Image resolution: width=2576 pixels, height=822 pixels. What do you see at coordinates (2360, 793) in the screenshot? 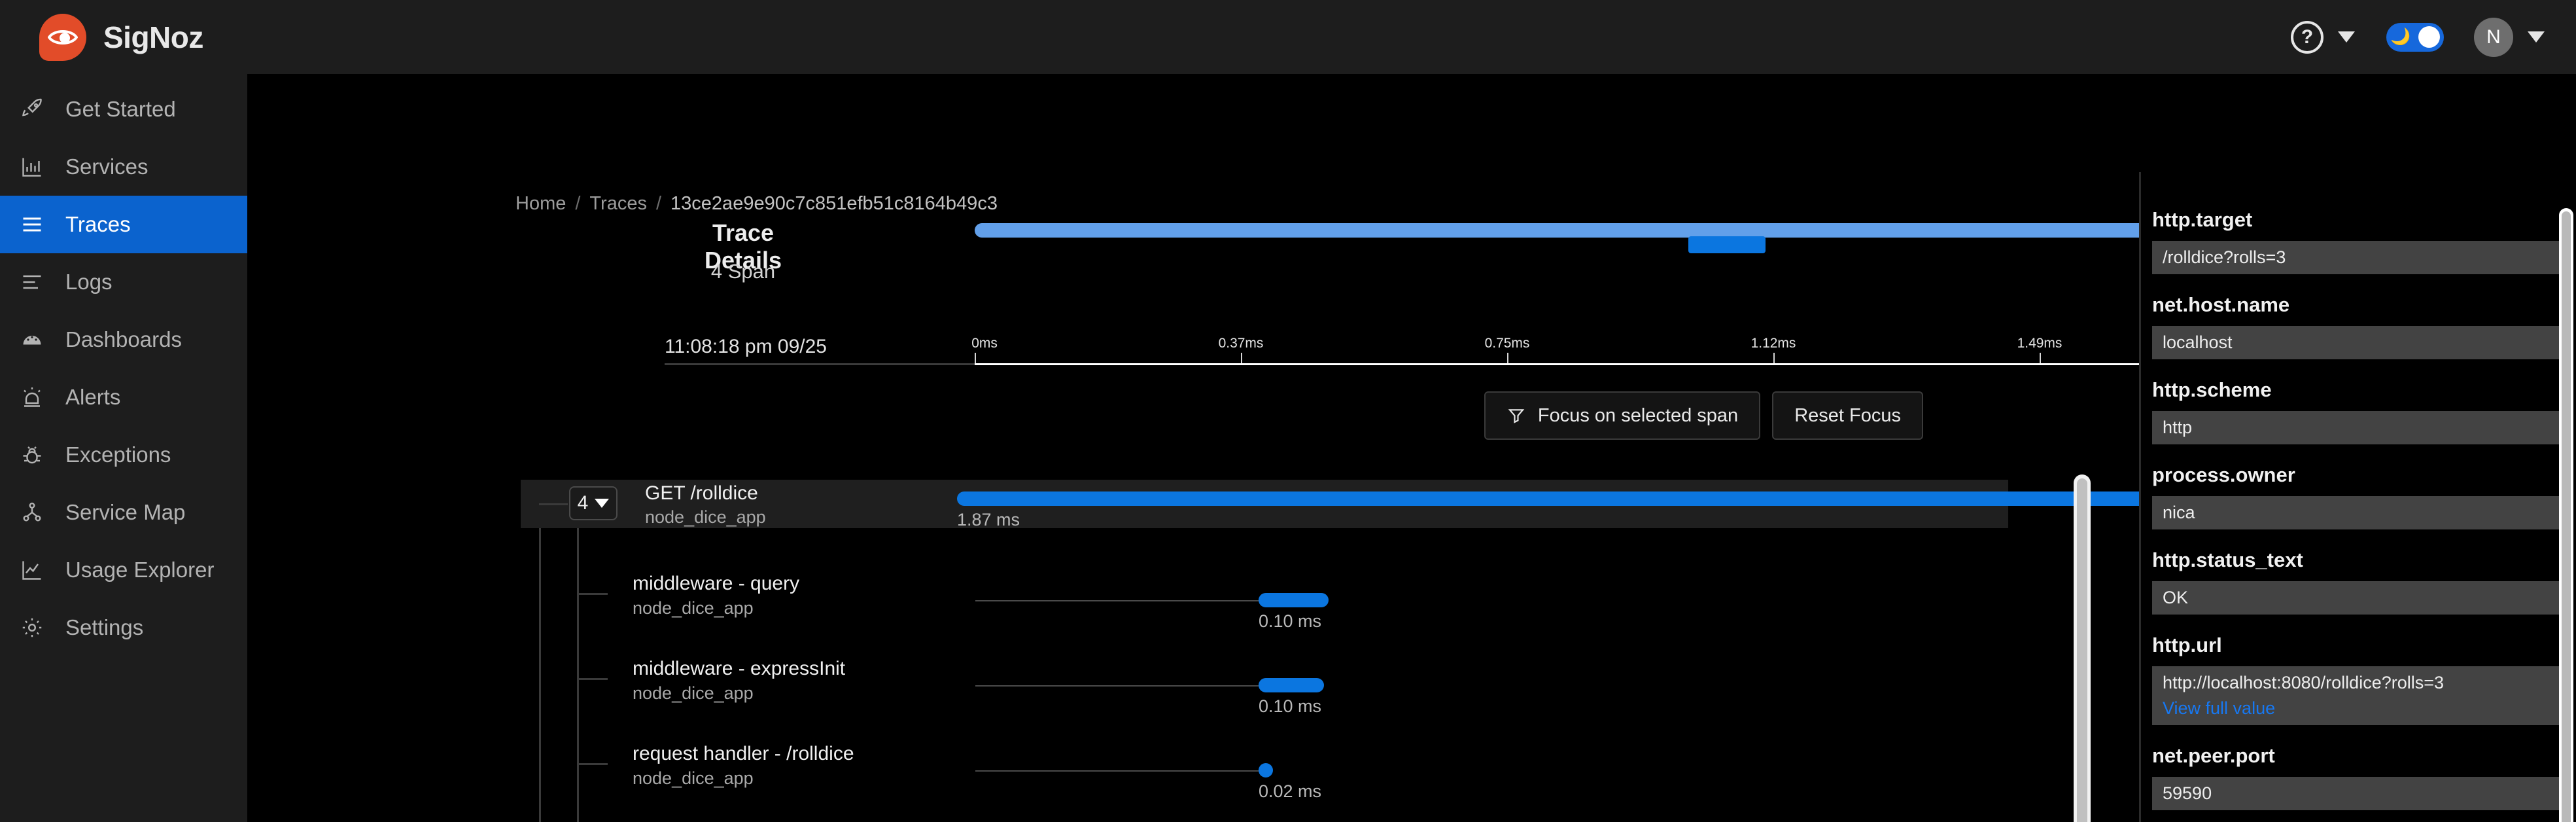
I see `attribute-value: 59590` at bounding box center [2360, 793].